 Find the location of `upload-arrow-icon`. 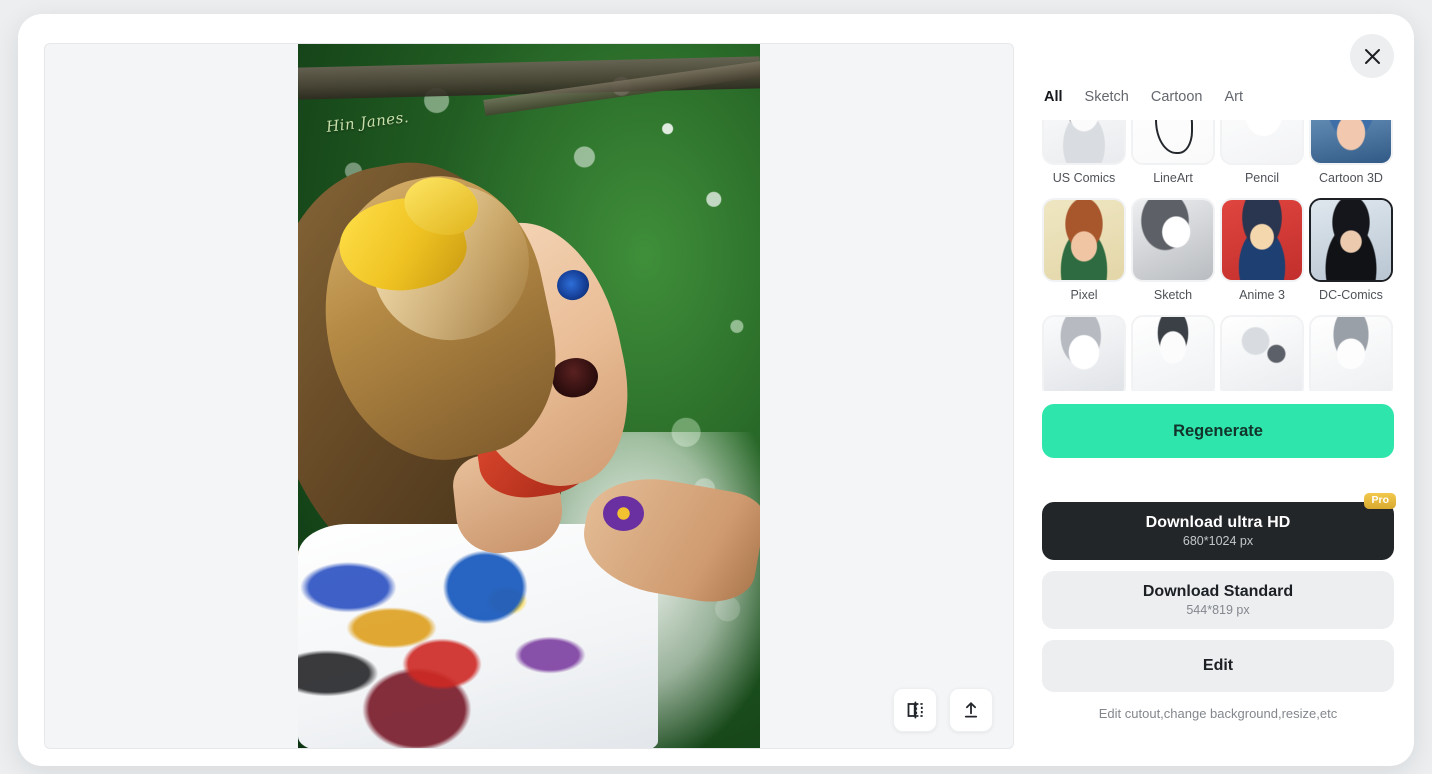

upload-arrow-icon is located at coordinates (971, 710).